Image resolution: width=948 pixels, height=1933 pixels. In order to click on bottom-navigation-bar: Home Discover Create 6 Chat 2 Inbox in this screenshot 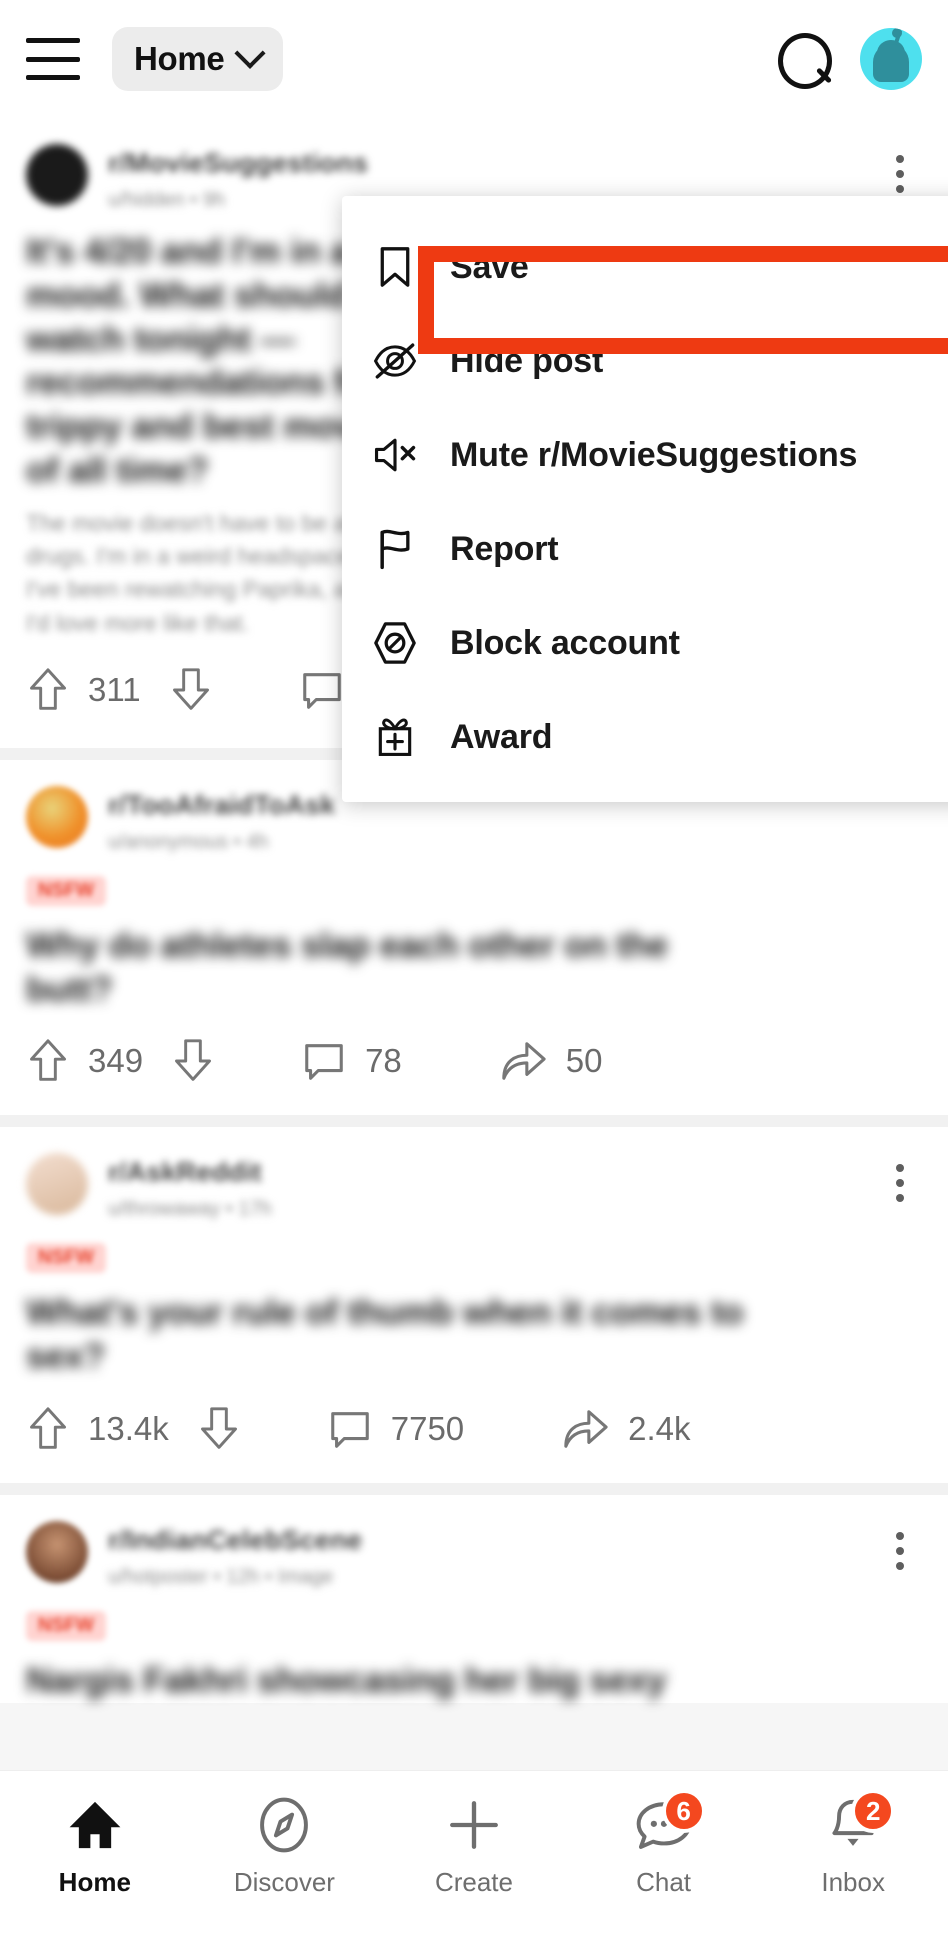, I will do `click(474, 1851)`.